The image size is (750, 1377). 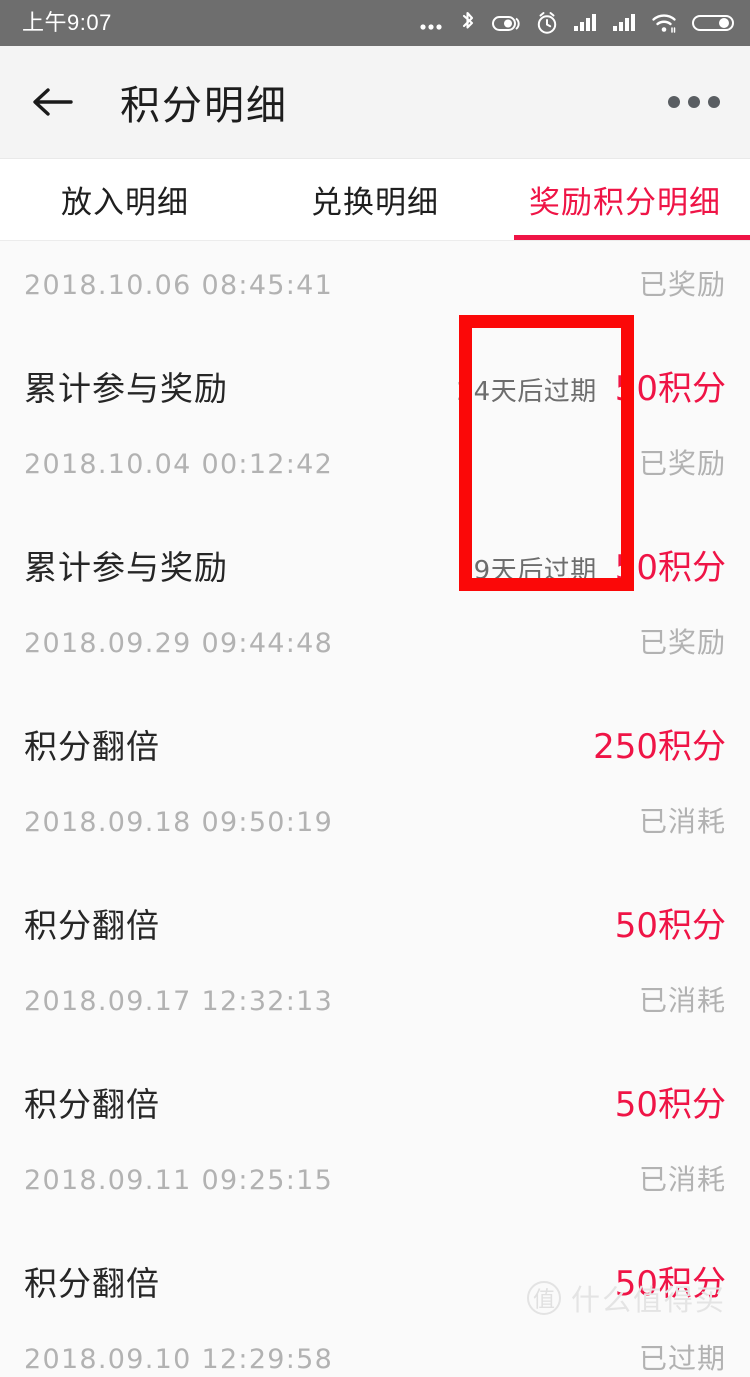 I want to click on do-not-disturb-icon, so click(x=506, y=23).